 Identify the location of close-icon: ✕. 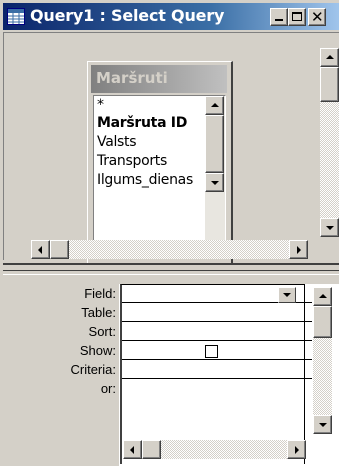
(317, 17).